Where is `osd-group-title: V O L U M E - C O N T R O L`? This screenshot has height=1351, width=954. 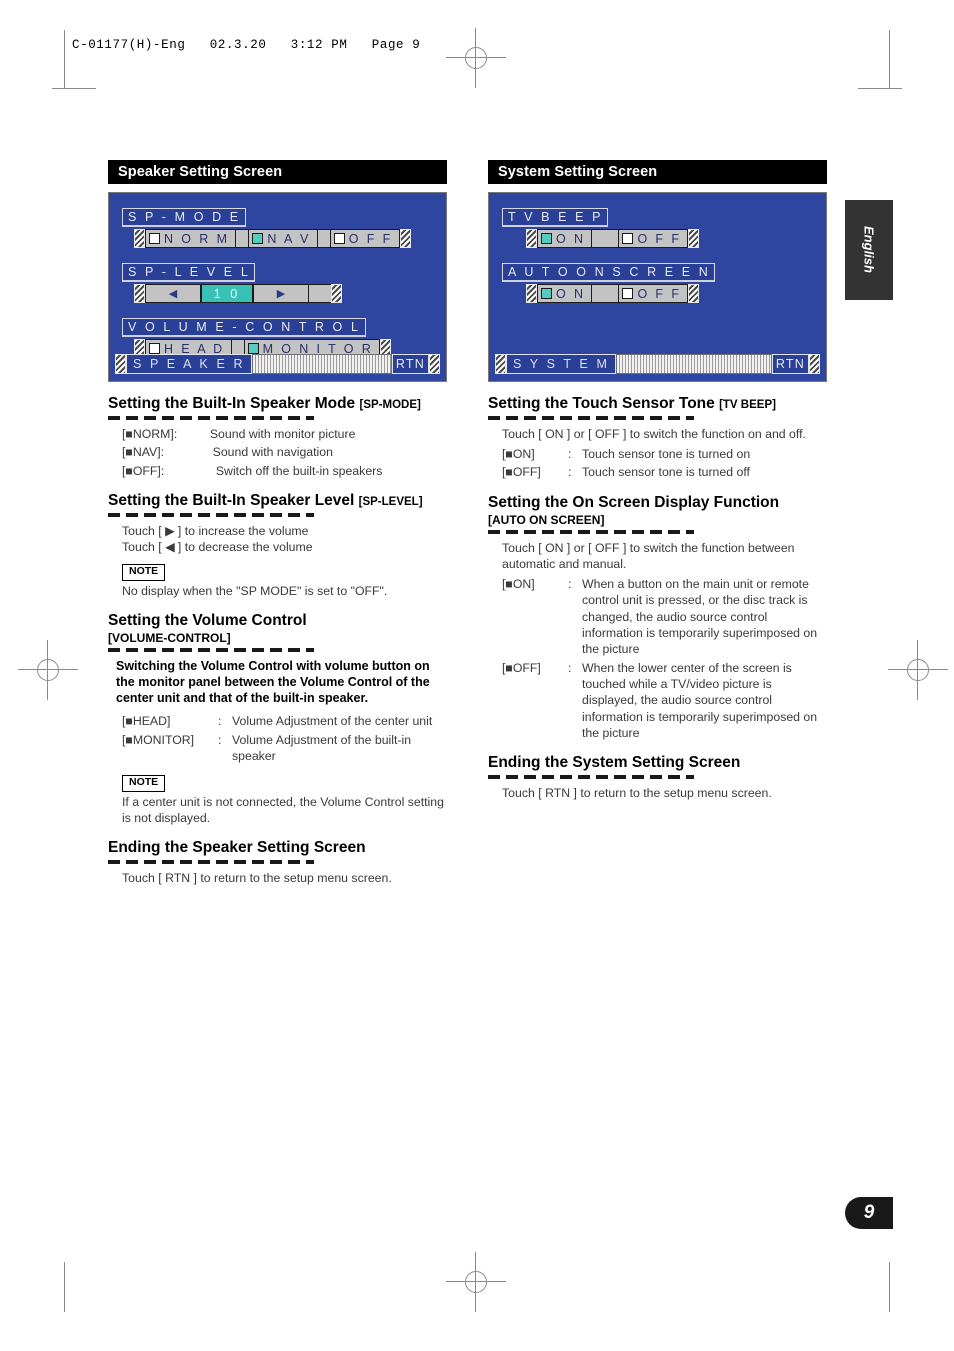
osd-group-title: V O L U M E - C O N T R O L is located at coordinates (244, 327).